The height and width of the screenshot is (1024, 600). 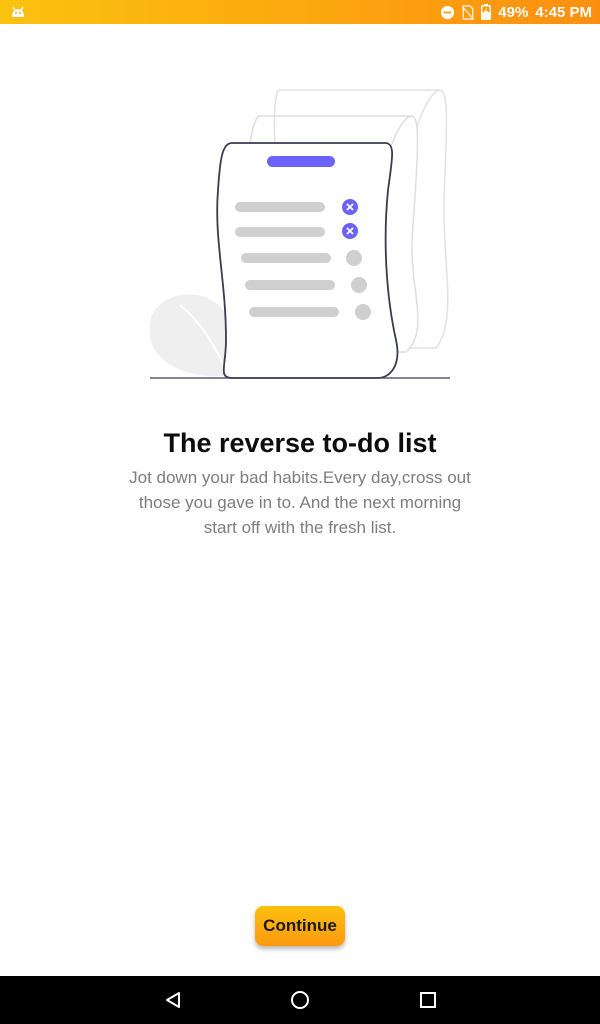 I want to click on clock: 4:45 PM, so click(x=563, y=12).